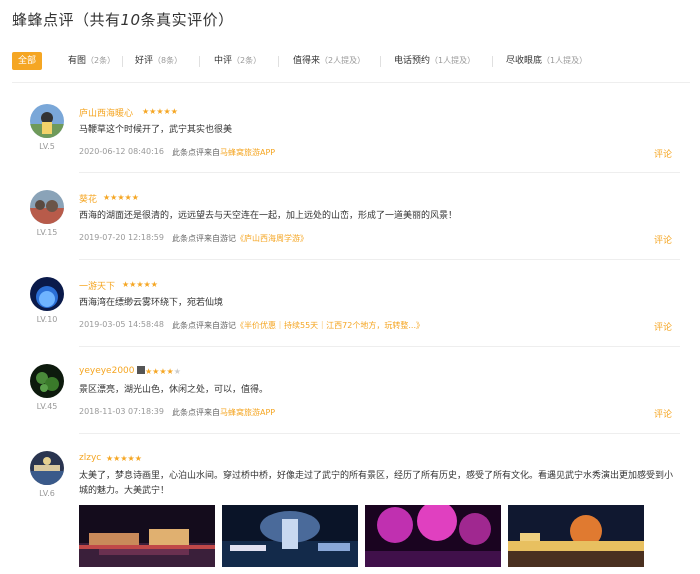 This screenshot has height=574, width=700. Describe the element at coordinates (27, 61) in the screenshot. I see `tab-all: 全部` at that location.